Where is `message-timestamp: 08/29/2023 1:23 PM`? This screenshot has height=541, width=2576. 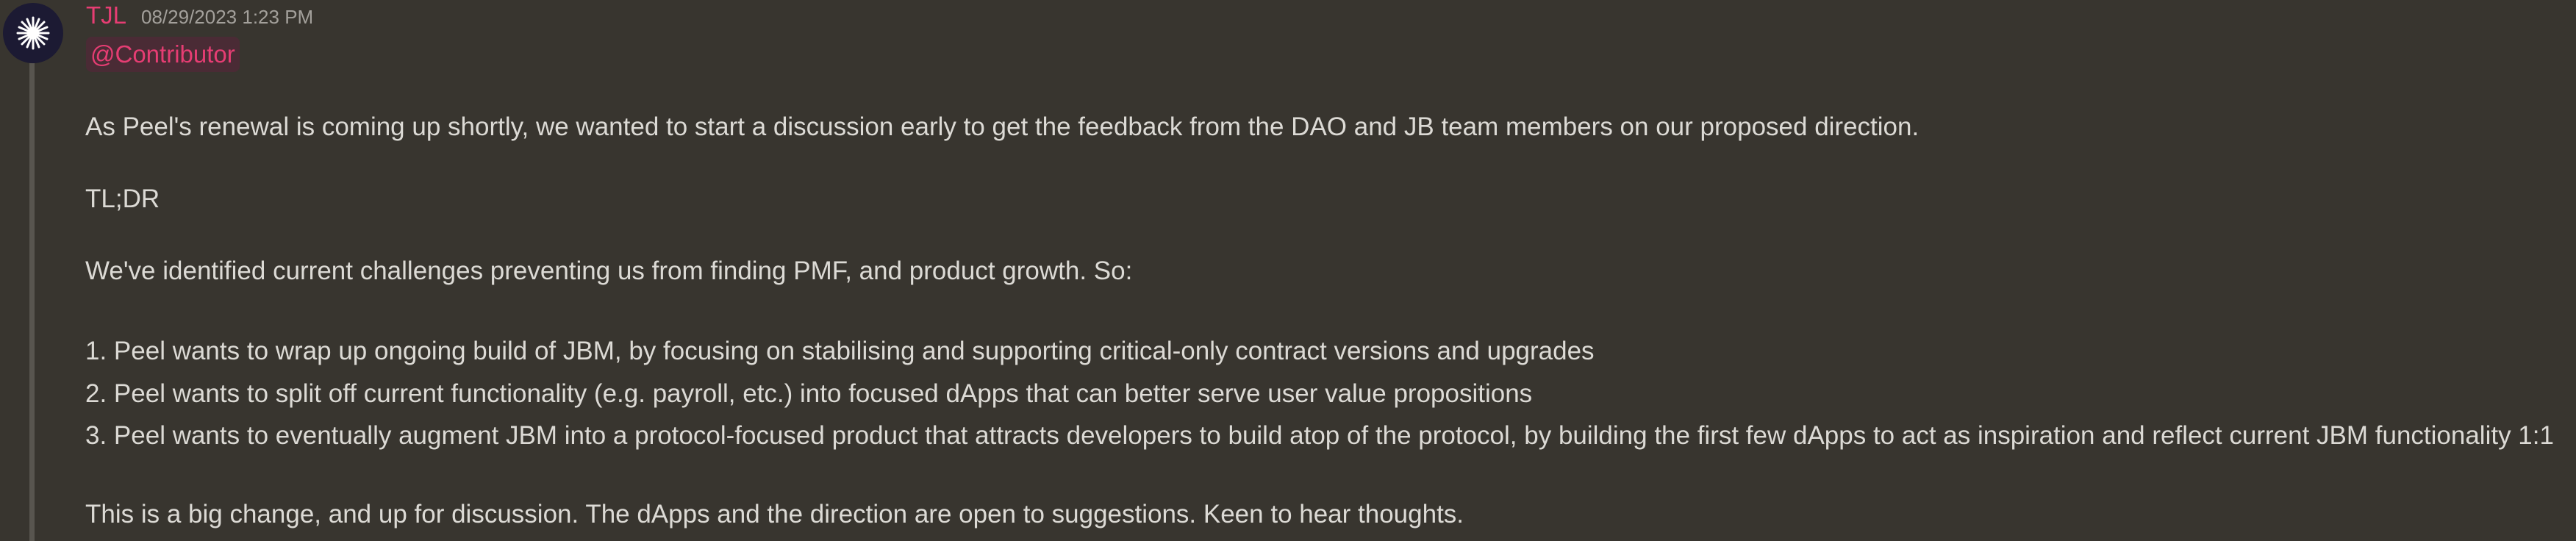
message-timestamp: 08/29/2023 1:23 PM is located at coordinates (227, 17).